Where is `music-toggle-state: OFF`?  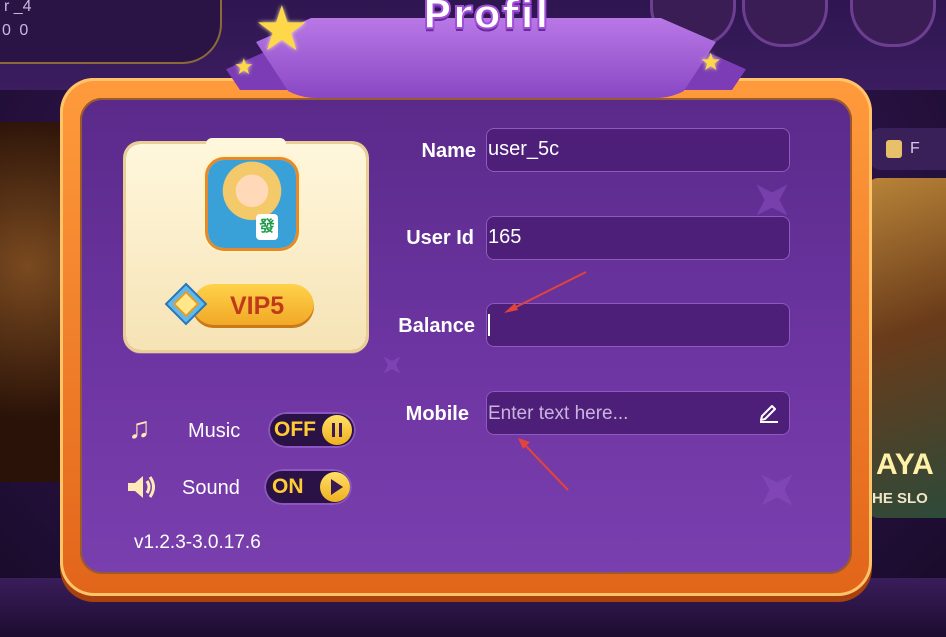
music-toggle-state: OFF is located at coordinates (295, 429).